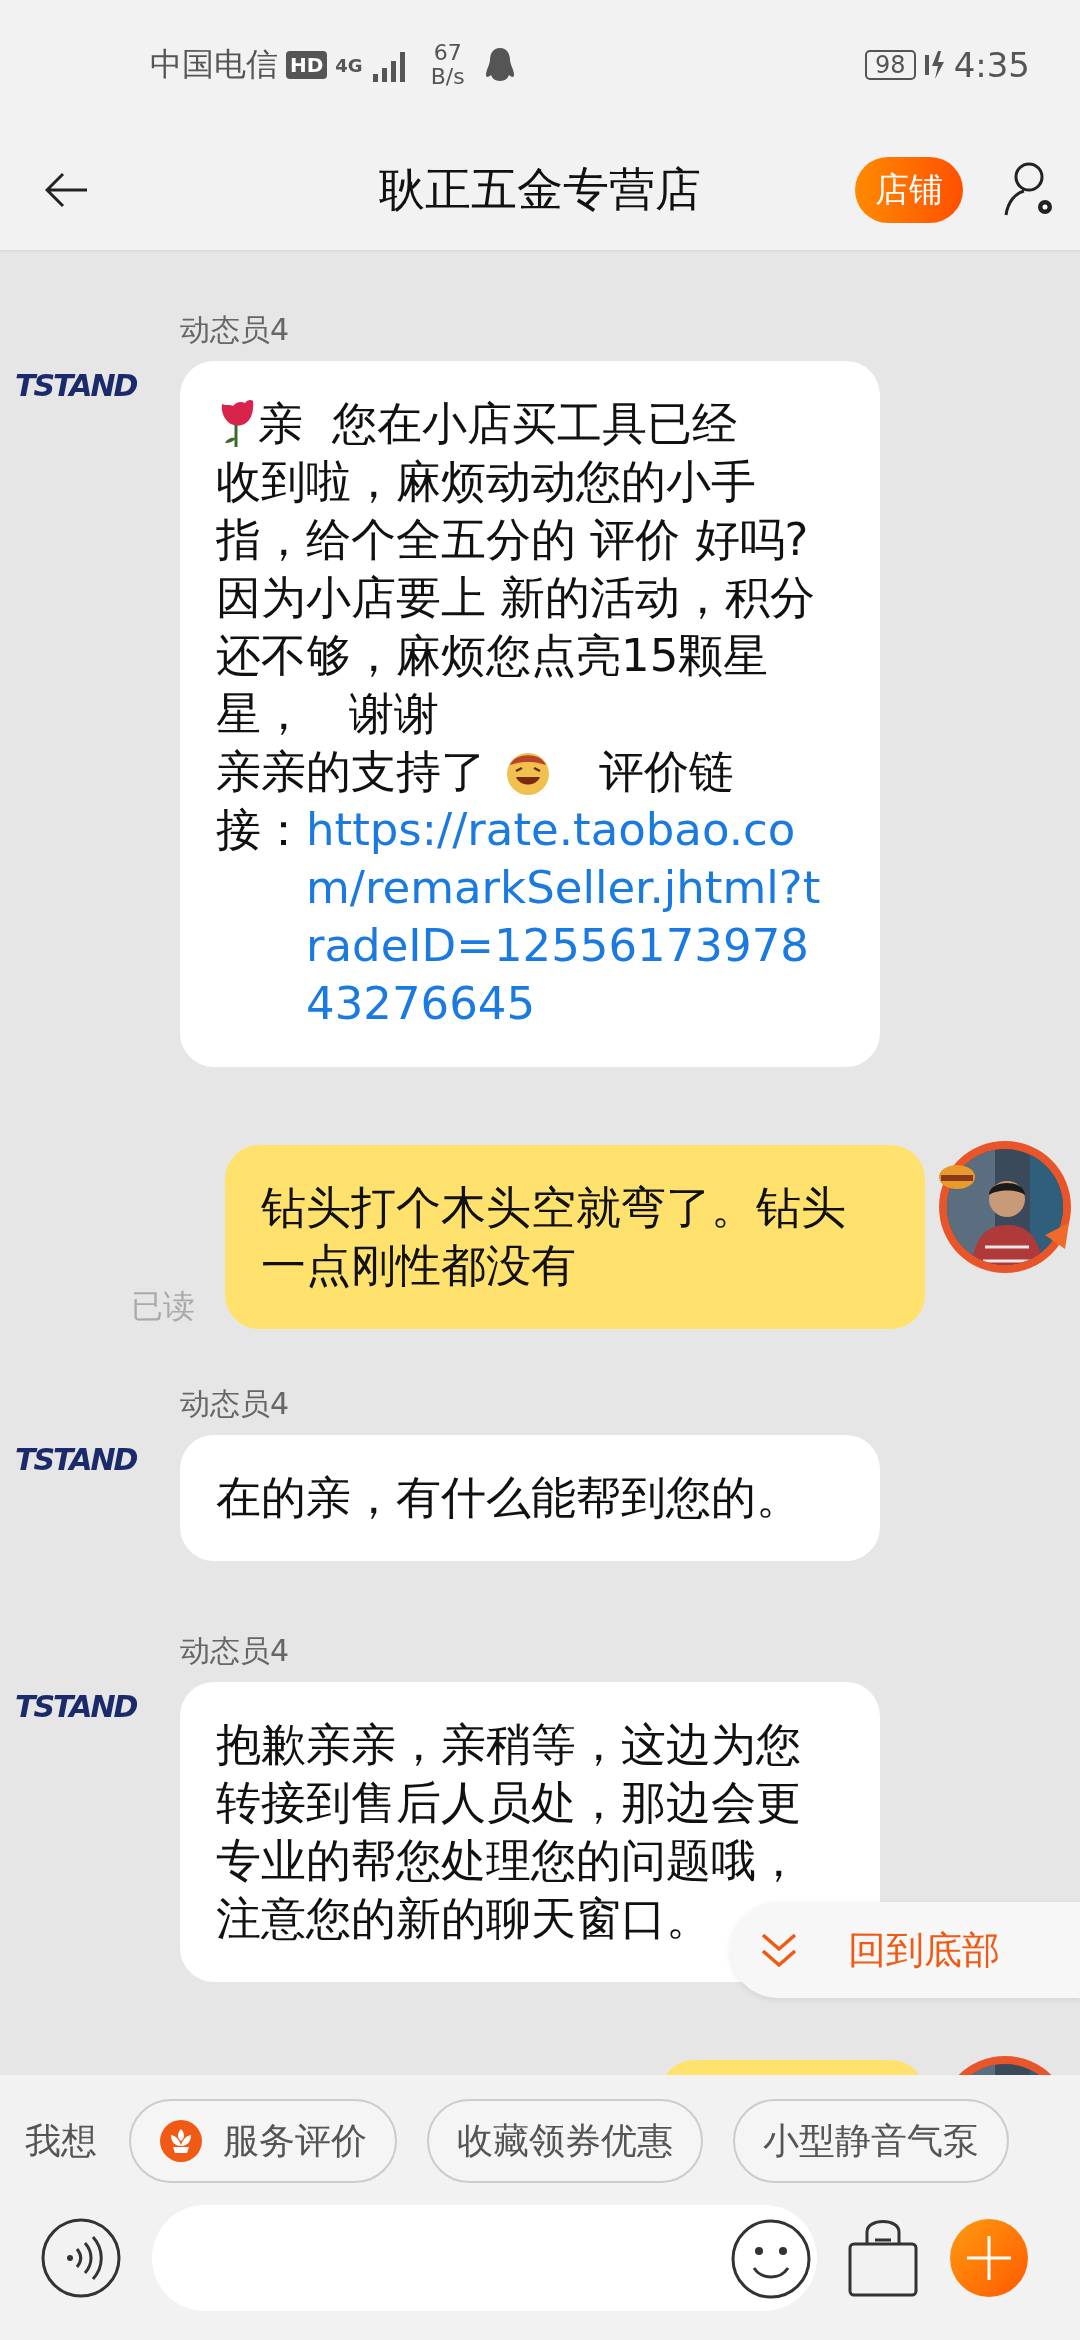 The height and width of the screenshot is (2340, 1080). I want to click on double-chevron-icon, so click(779, 1950).